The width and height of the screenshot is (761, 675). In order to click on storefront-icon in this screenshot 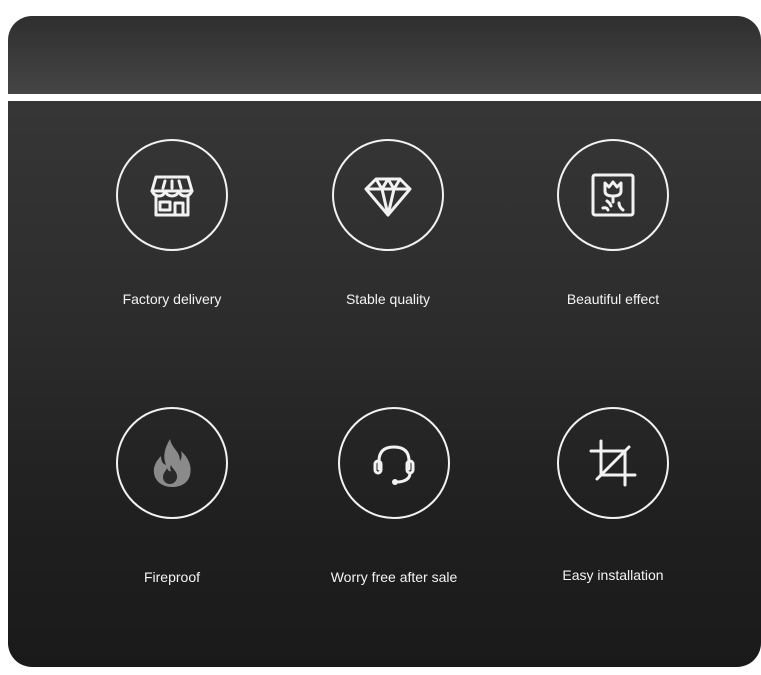, I will do `click(172, 196)`.